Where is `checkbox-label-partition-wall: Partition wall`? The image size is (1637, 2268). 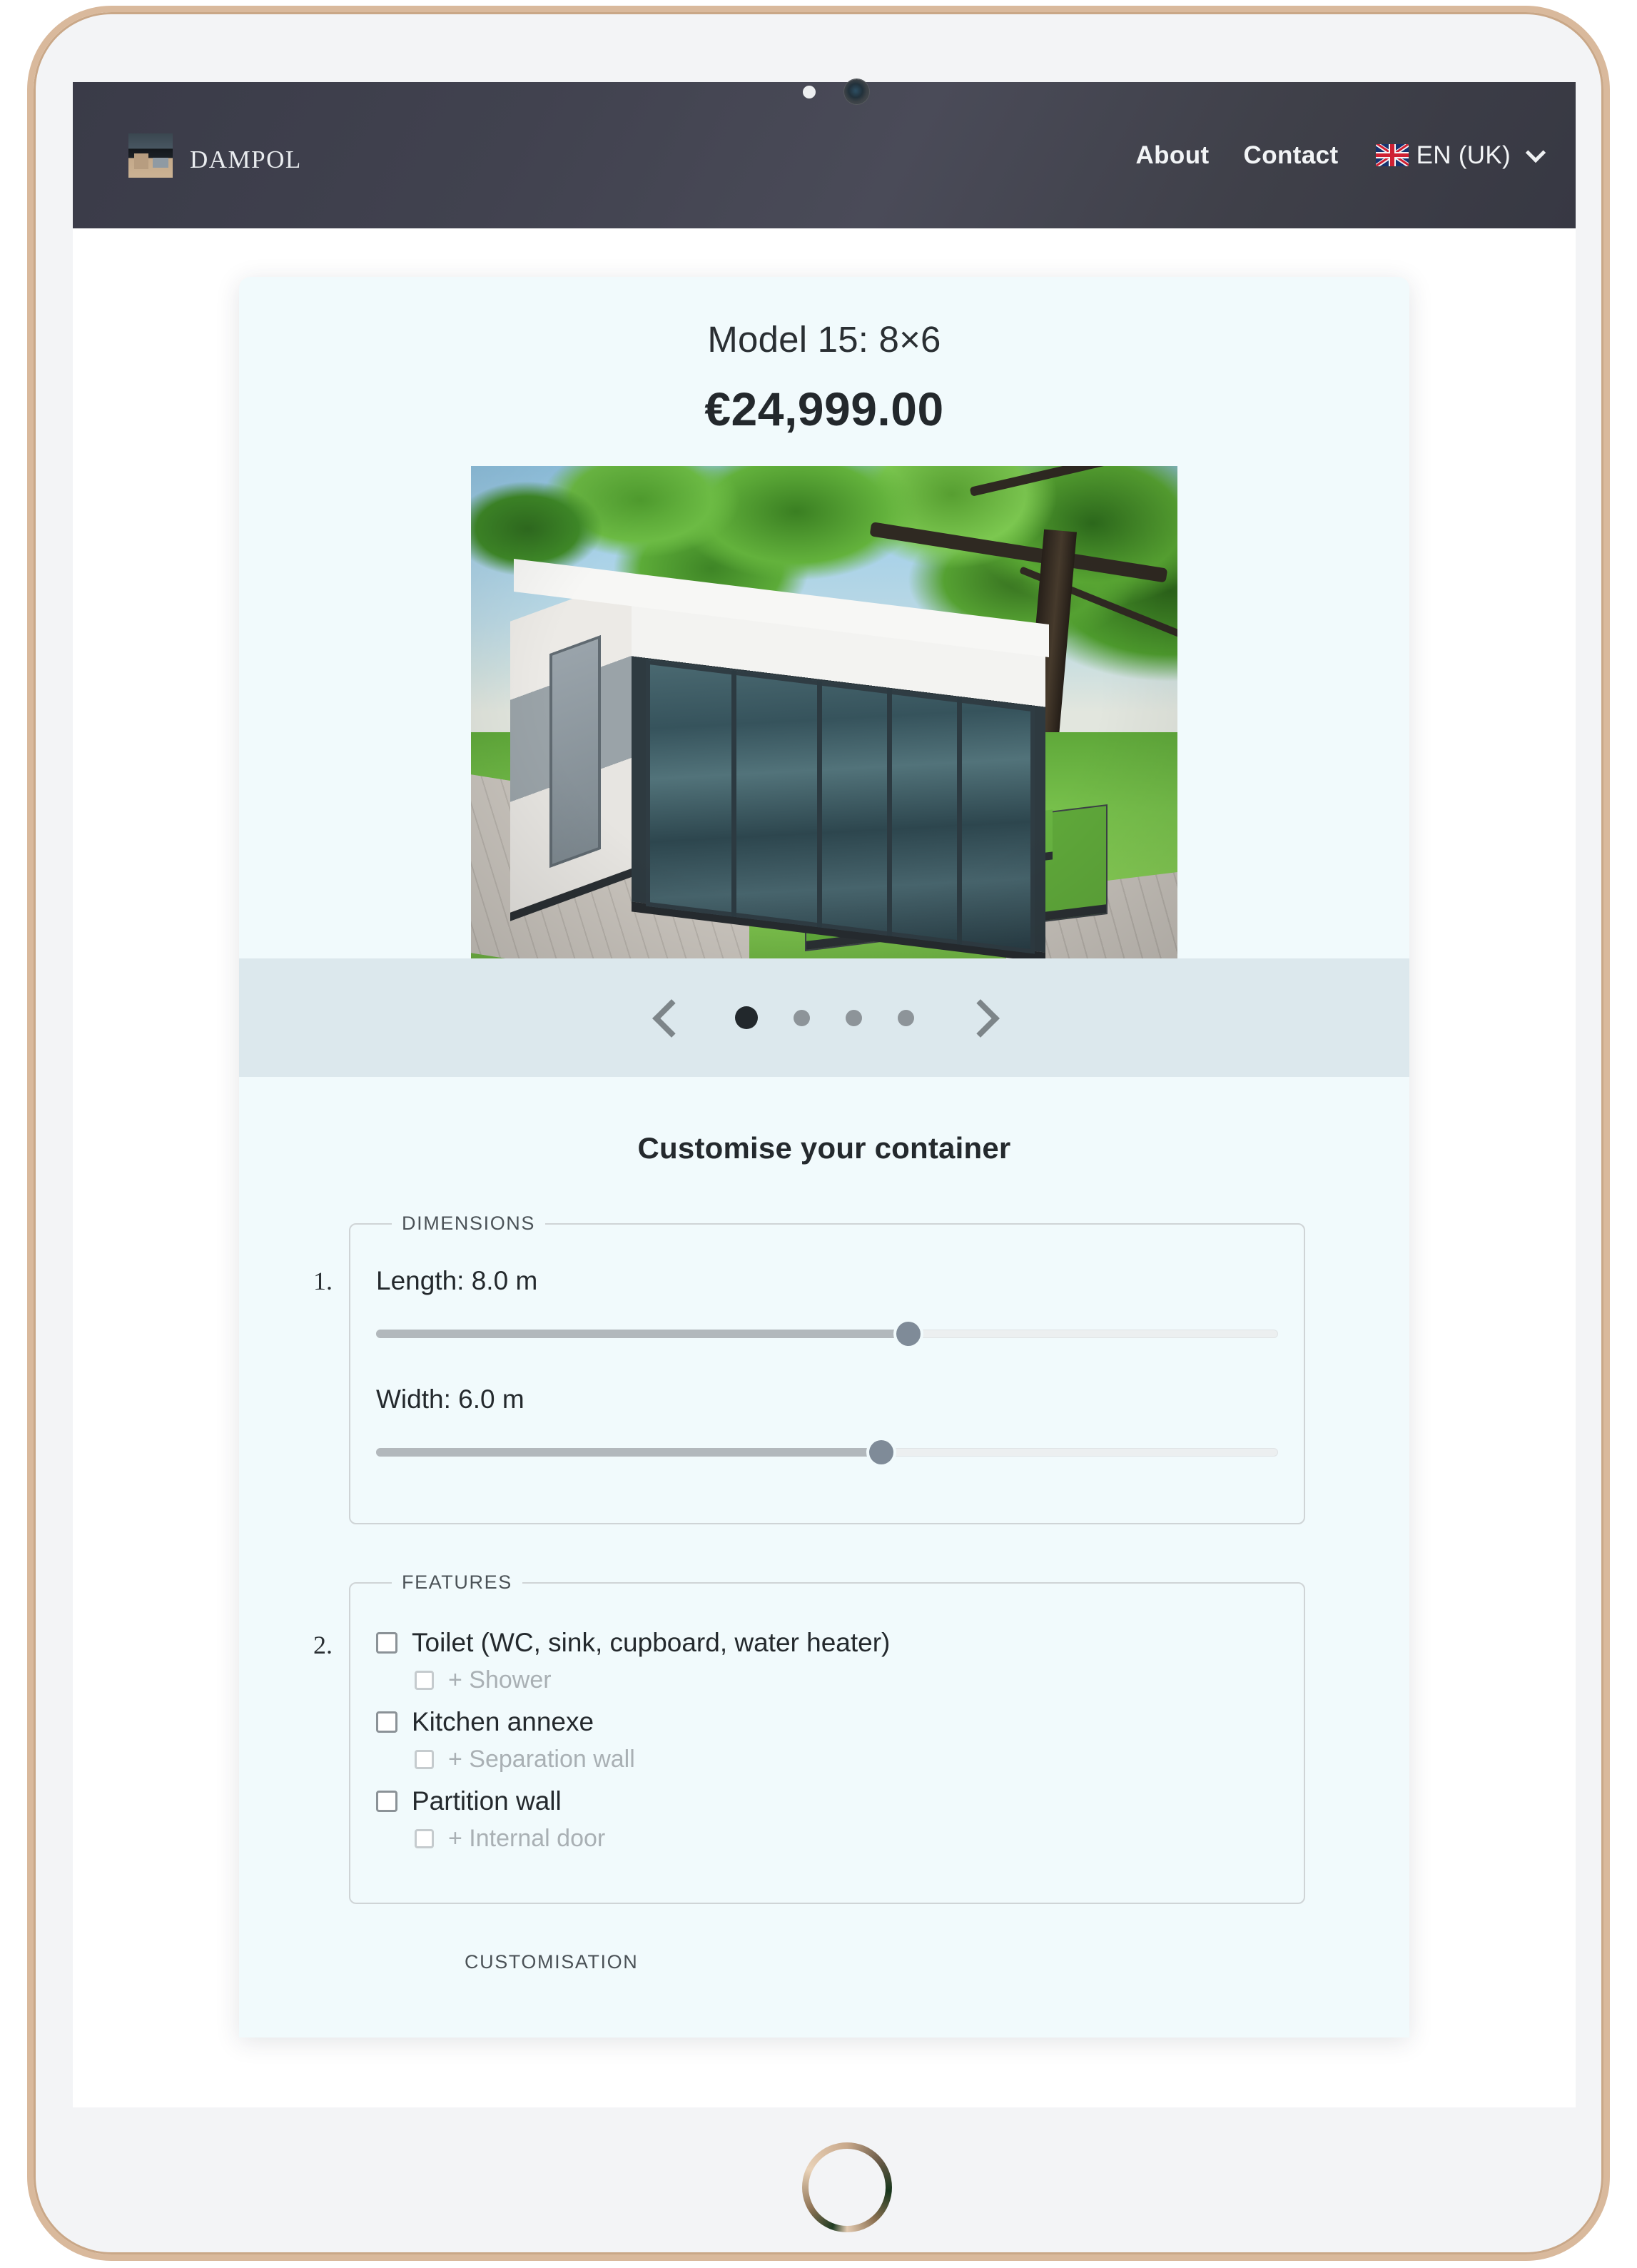
checkbox-label-partition-wall: Partition wall is located at coordinates (487, 1801).